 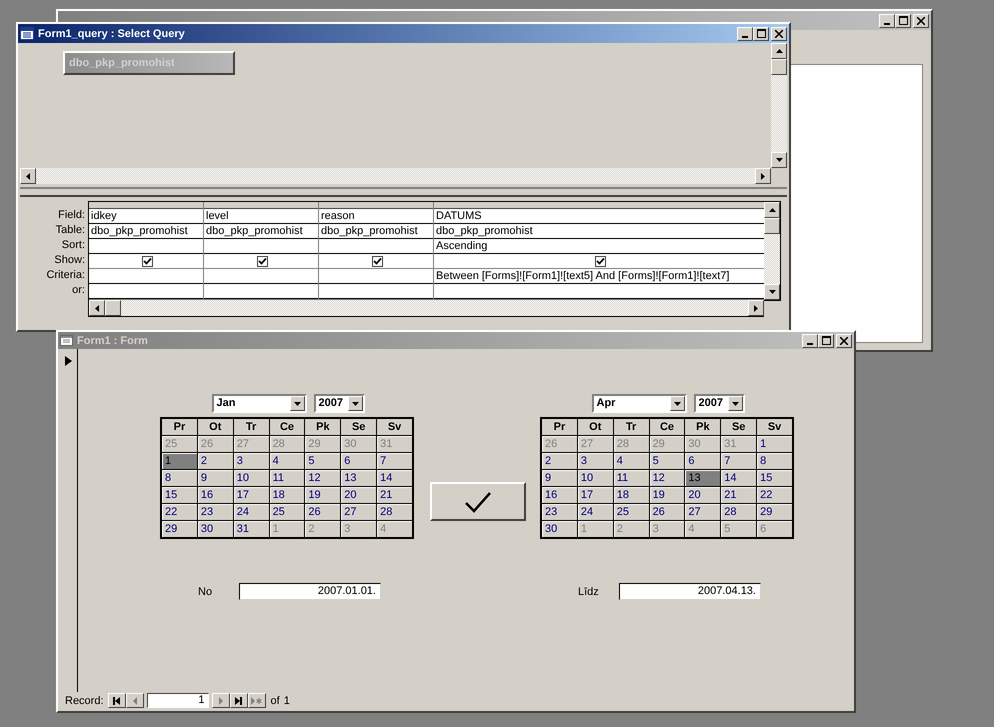 What do you see at coordinates (639, 403) in the screenshot?
I see `month-dropdown: Apr` at bounding box center [639, 403].